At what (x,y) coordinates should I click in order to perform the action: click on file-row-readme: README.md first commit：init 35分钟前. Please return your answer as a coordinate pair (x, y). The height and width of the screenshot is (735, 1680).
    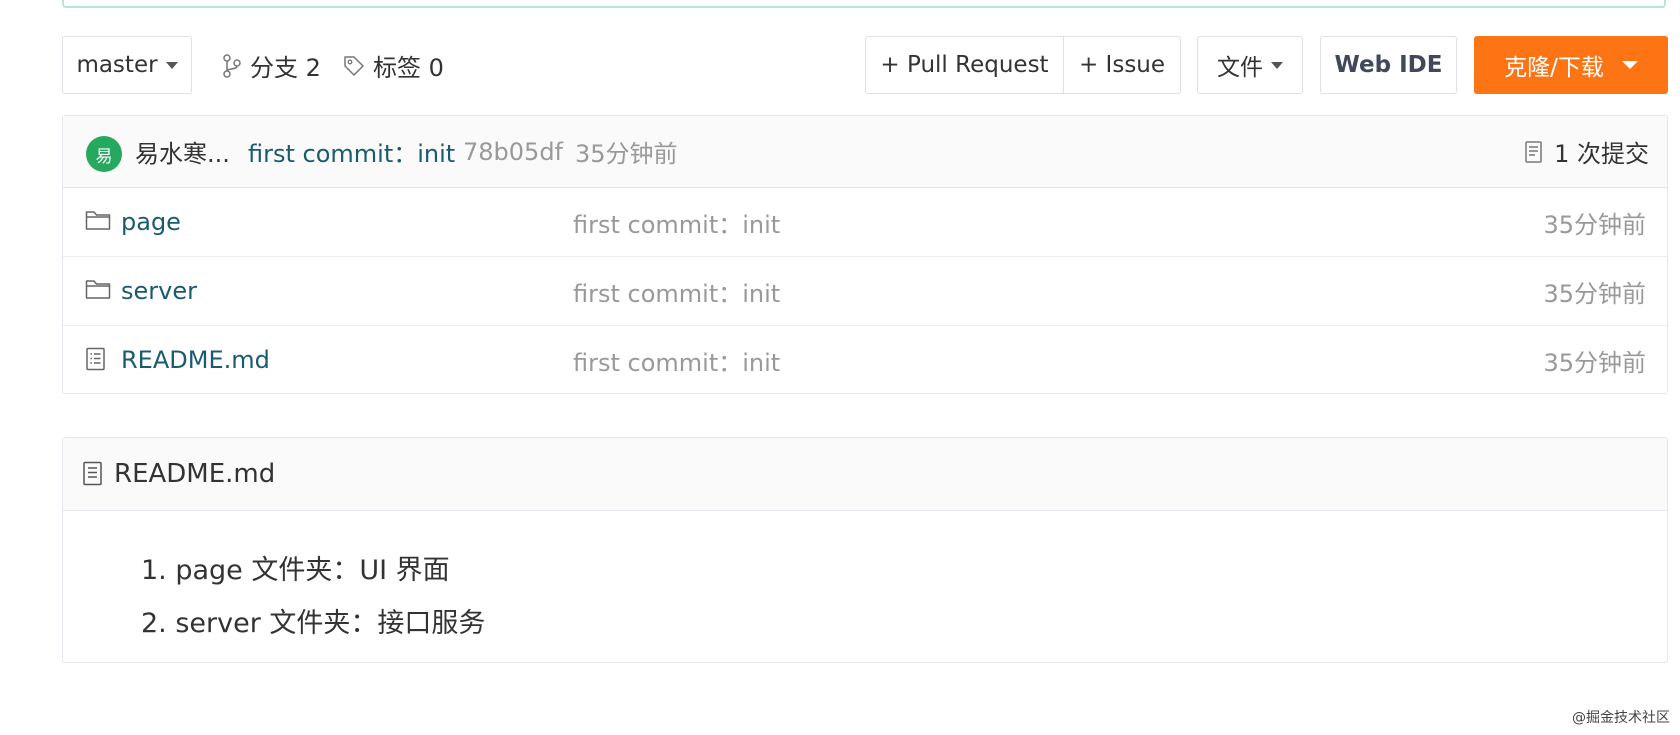
    Looking at the image, I should click on (865, 360).